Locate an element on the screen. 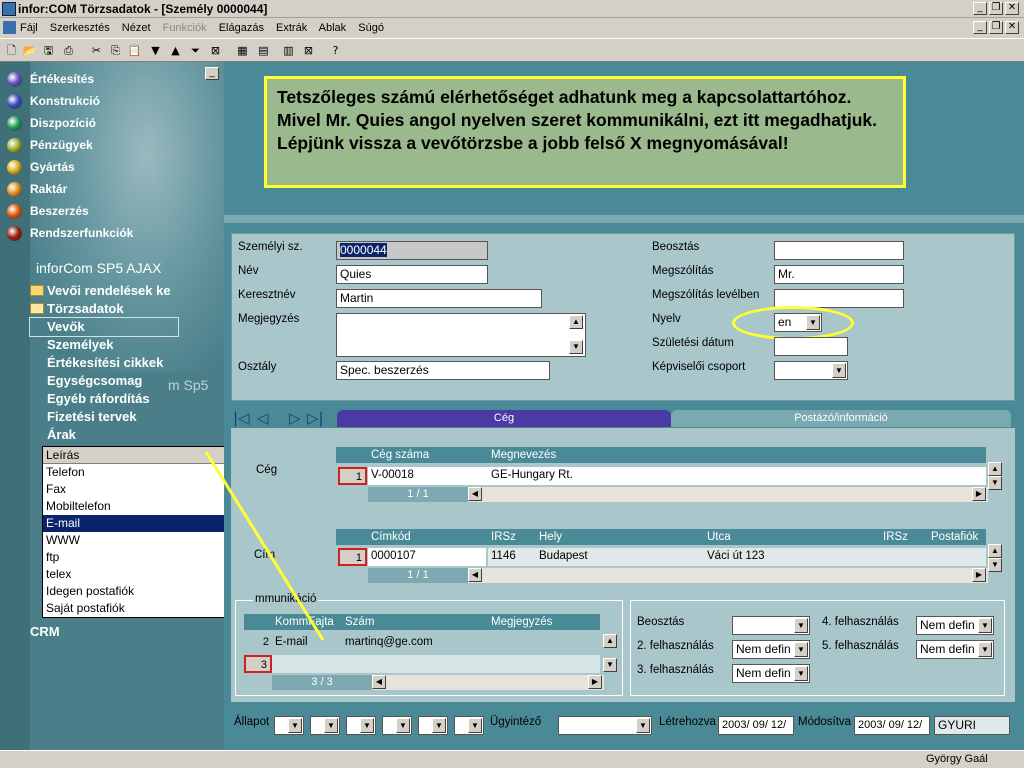 The image size is (1024, 768). dropdown-option: Fax is located at coordinates (147, 489).